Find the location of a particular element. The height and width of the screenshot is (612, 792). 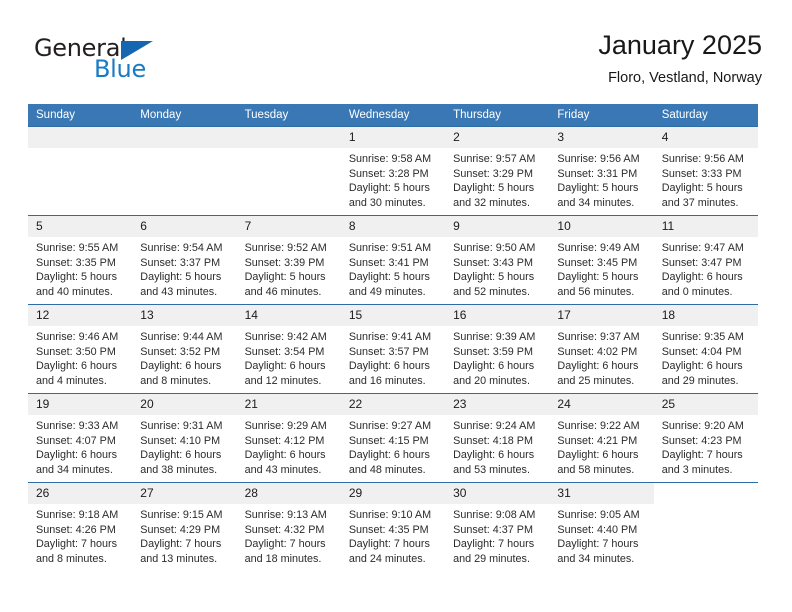

sunset-text: Sunset: 4:26 PM is located at coordinates (76, 529).